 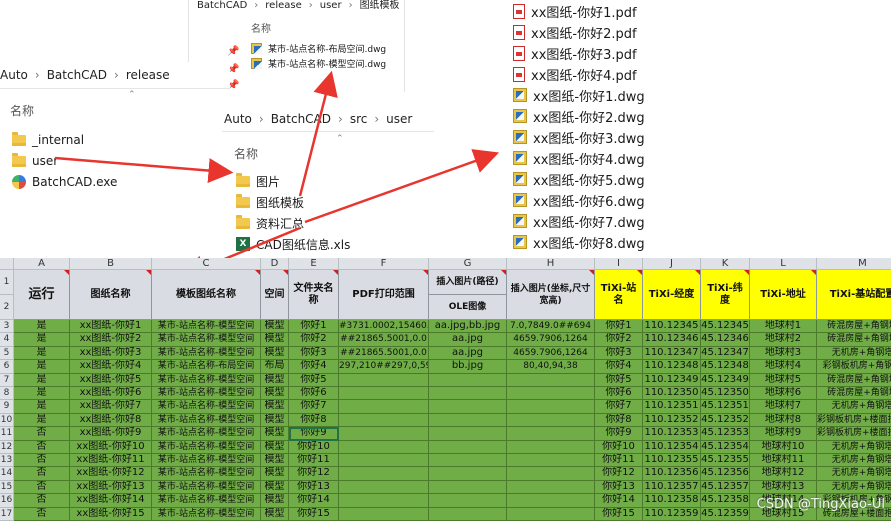 What do you see at coordinates (111, 264) in the screenshot?
I see `column-header-b: B` at bounding box center [111, 264].